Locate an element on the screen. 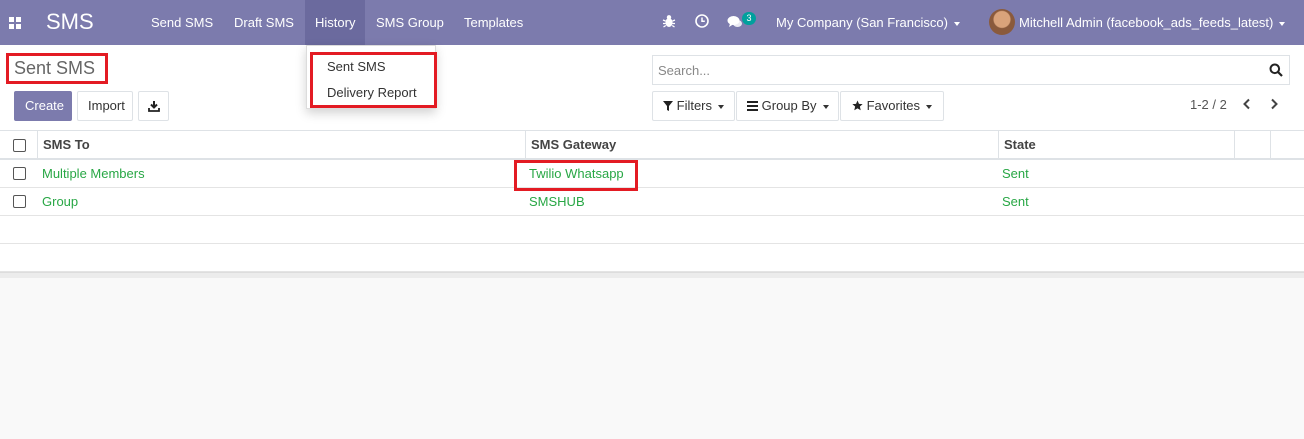  messages-count-badge: 3 is located at coordinates (749, 18).